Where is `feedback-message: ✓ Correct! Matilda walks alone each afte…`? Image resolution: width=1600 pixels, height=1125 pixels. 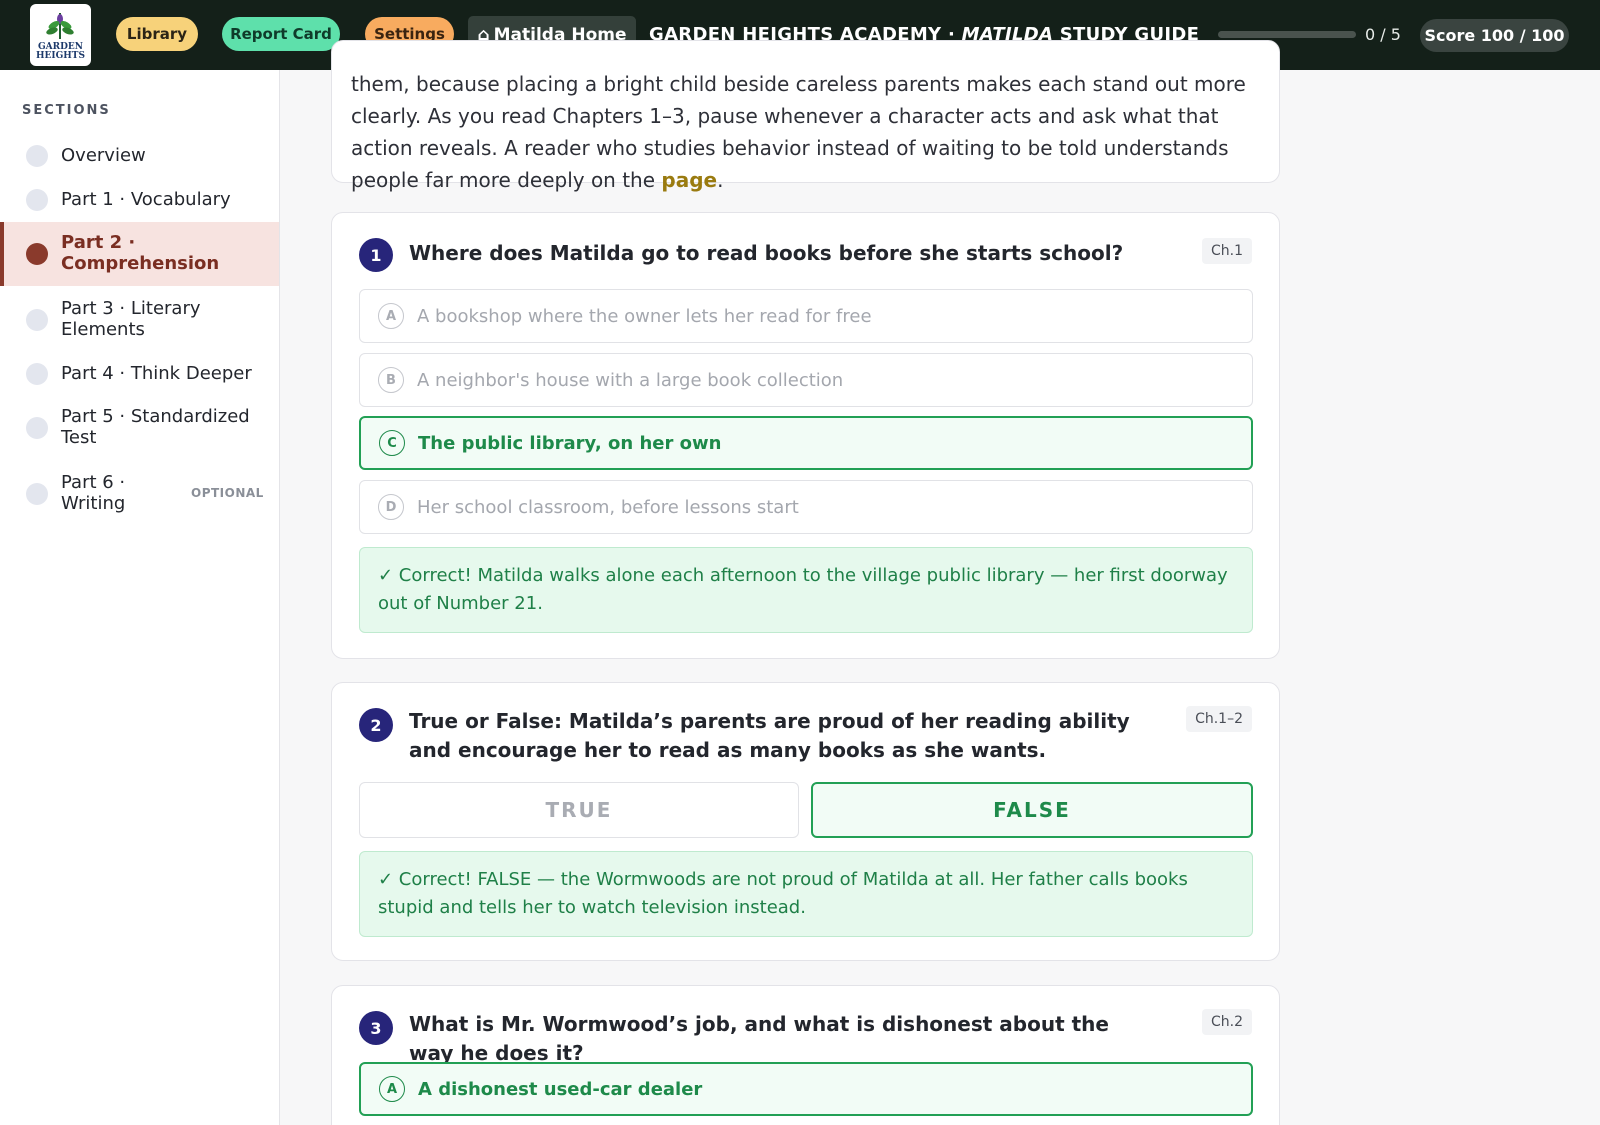 feedback-message: ✓ Correct! Matilda walks alone each afte… is located at coordinates (806, 590).